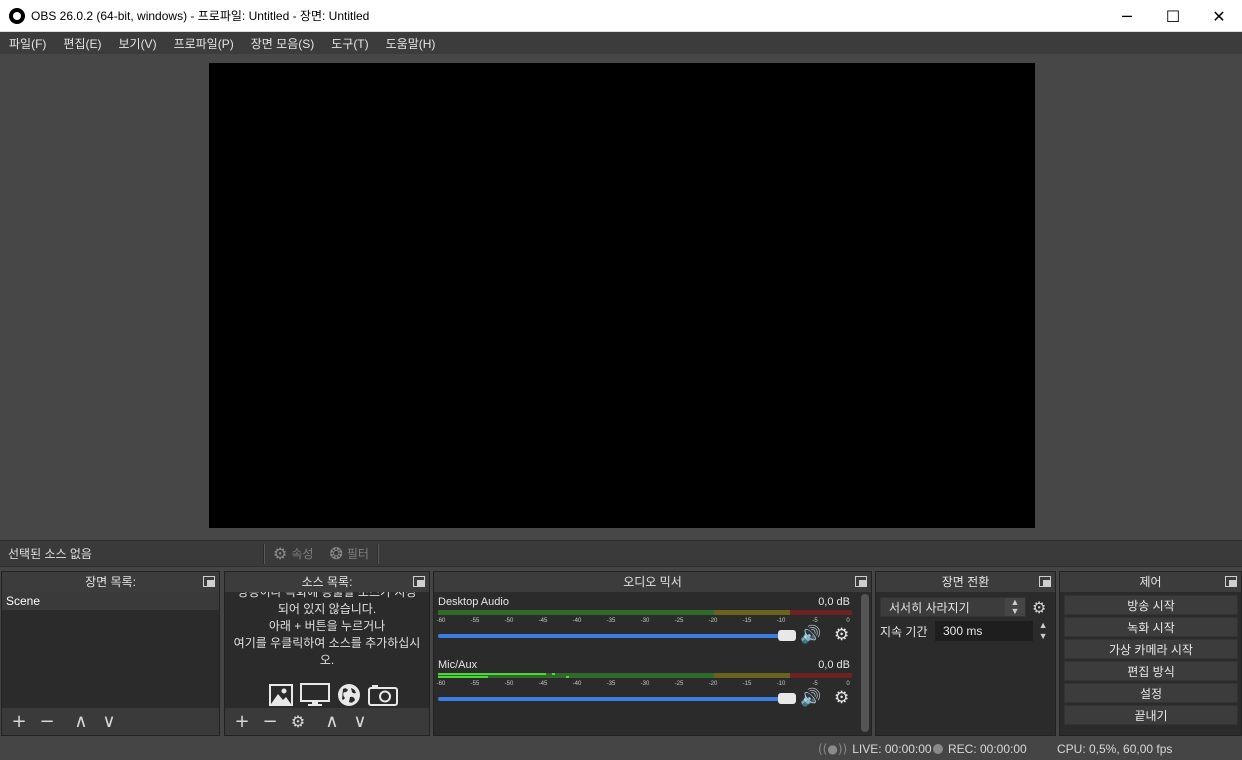 The width and height of the screenshot is (1242, 760). Describe the element at coordinates (1151, 627) in the screenshot. I see `start-recording-button: 녹화 시작` at that location.